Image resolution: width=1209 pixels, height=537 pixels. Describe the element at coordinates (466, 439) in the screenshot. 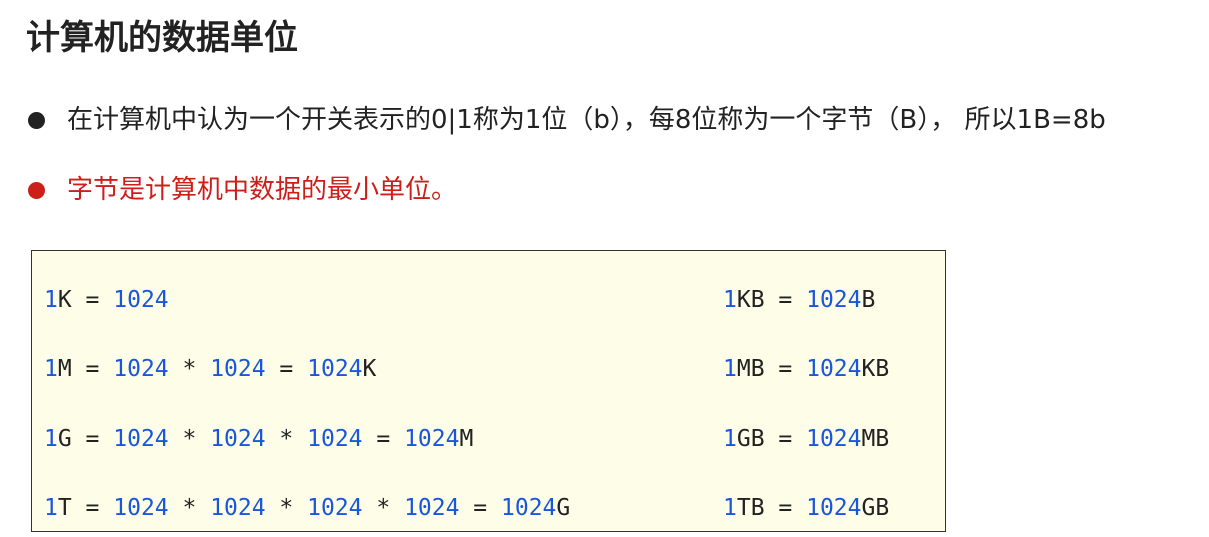

I see `code-text-token: M` at that location.